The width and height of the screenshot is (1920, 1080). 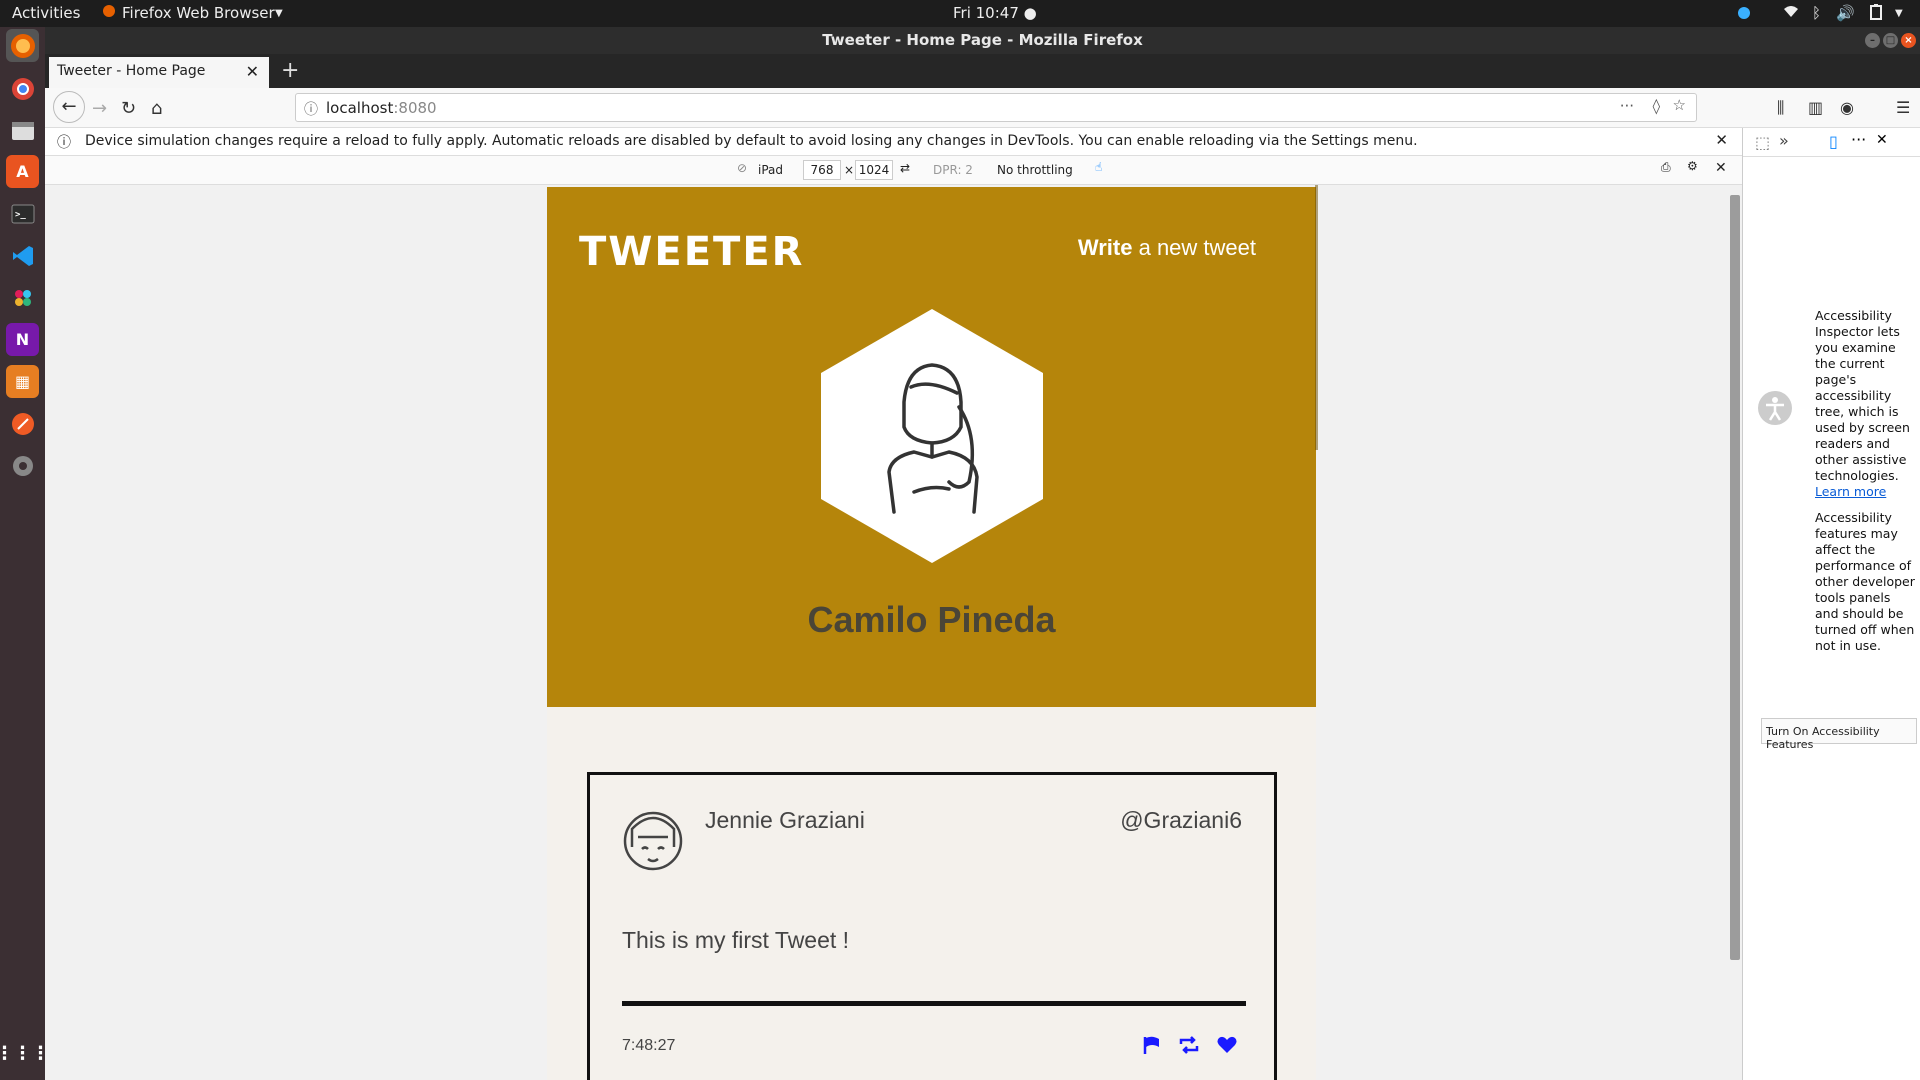 I want to click on more-tools-chevron-icon: », so click(x=1784, y=140).